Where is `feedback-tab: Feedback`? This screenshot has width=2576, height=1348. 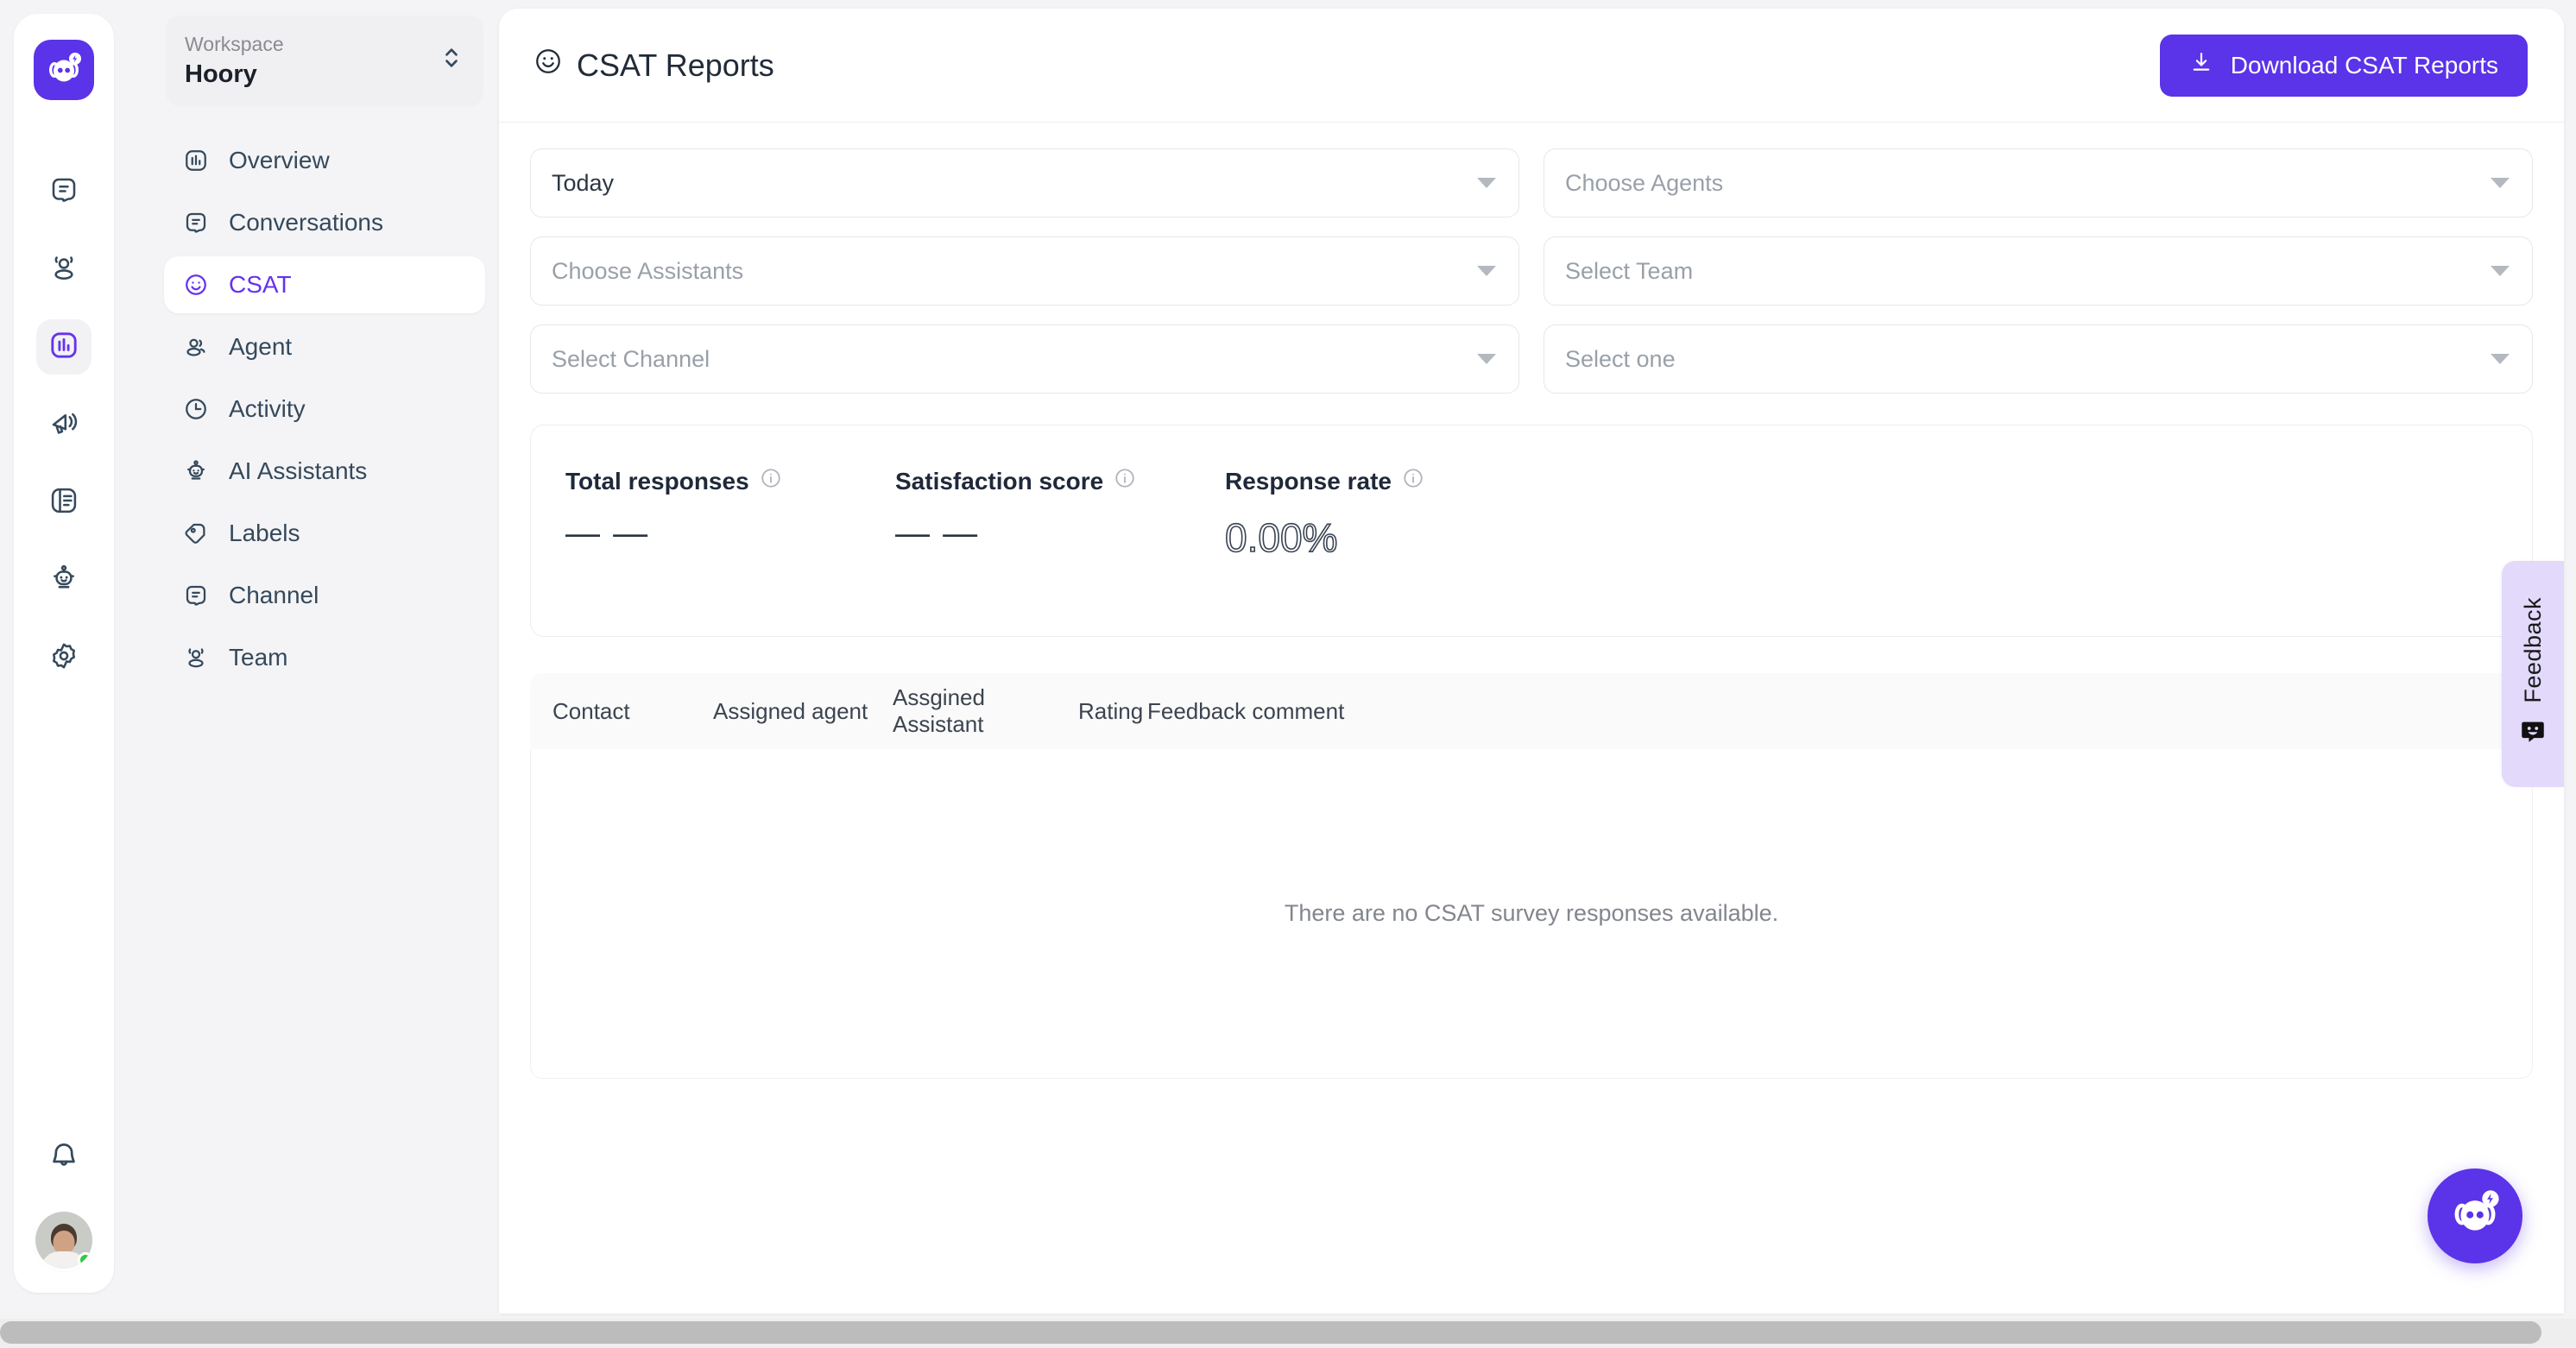
feedback-tab: Feedback is located at coordinates (2533, 674).